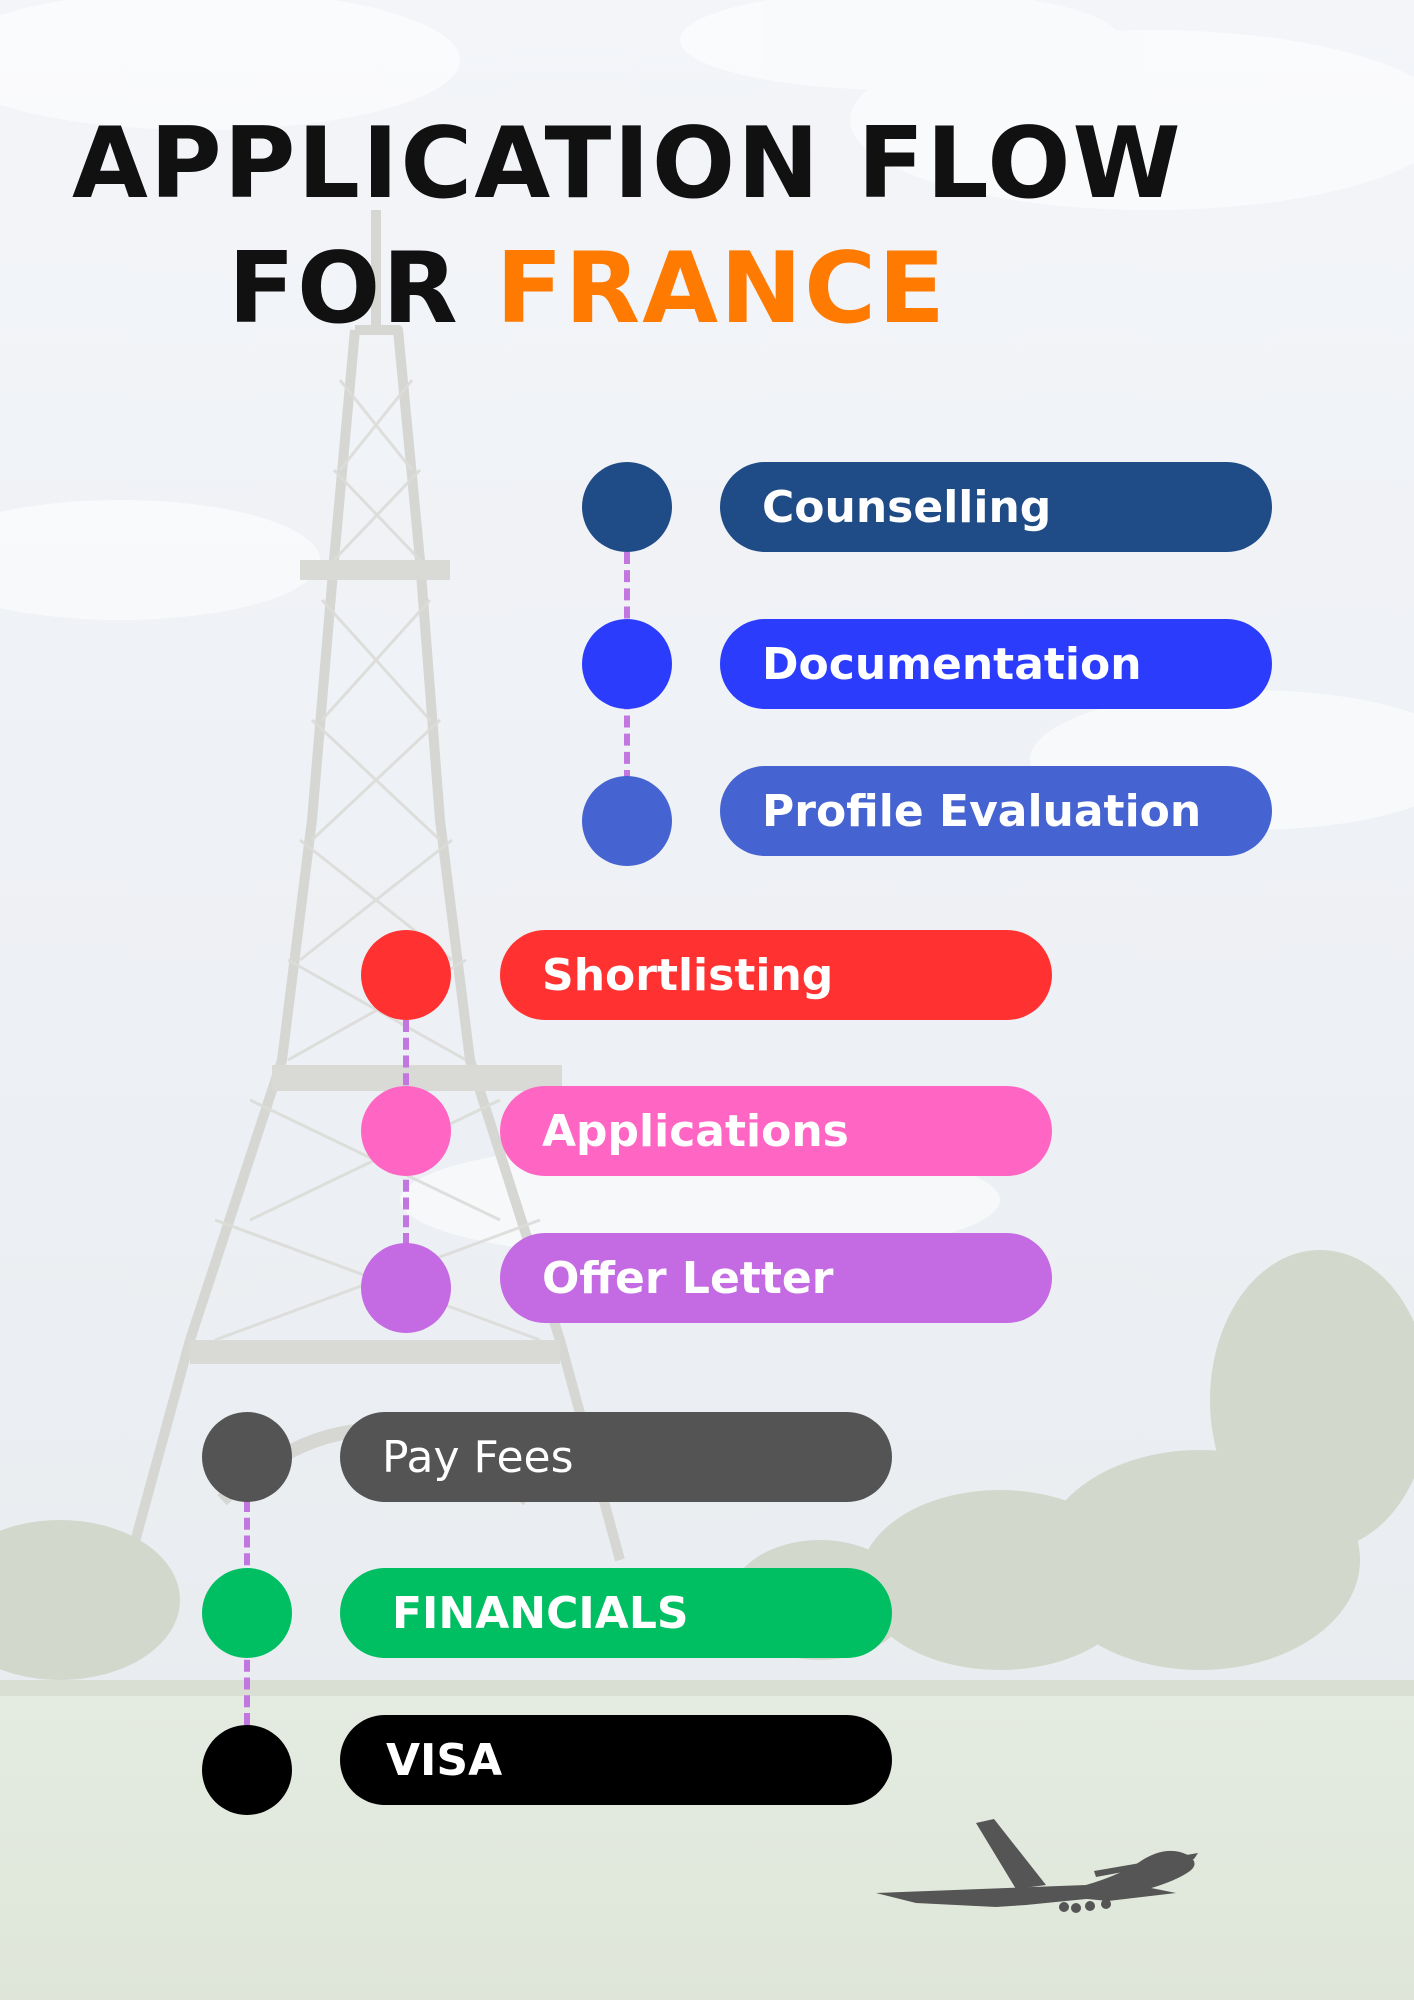 This screenshot has width=1414, height=2000. I want to click on step-label: Shortlisting, so click(688, 975).